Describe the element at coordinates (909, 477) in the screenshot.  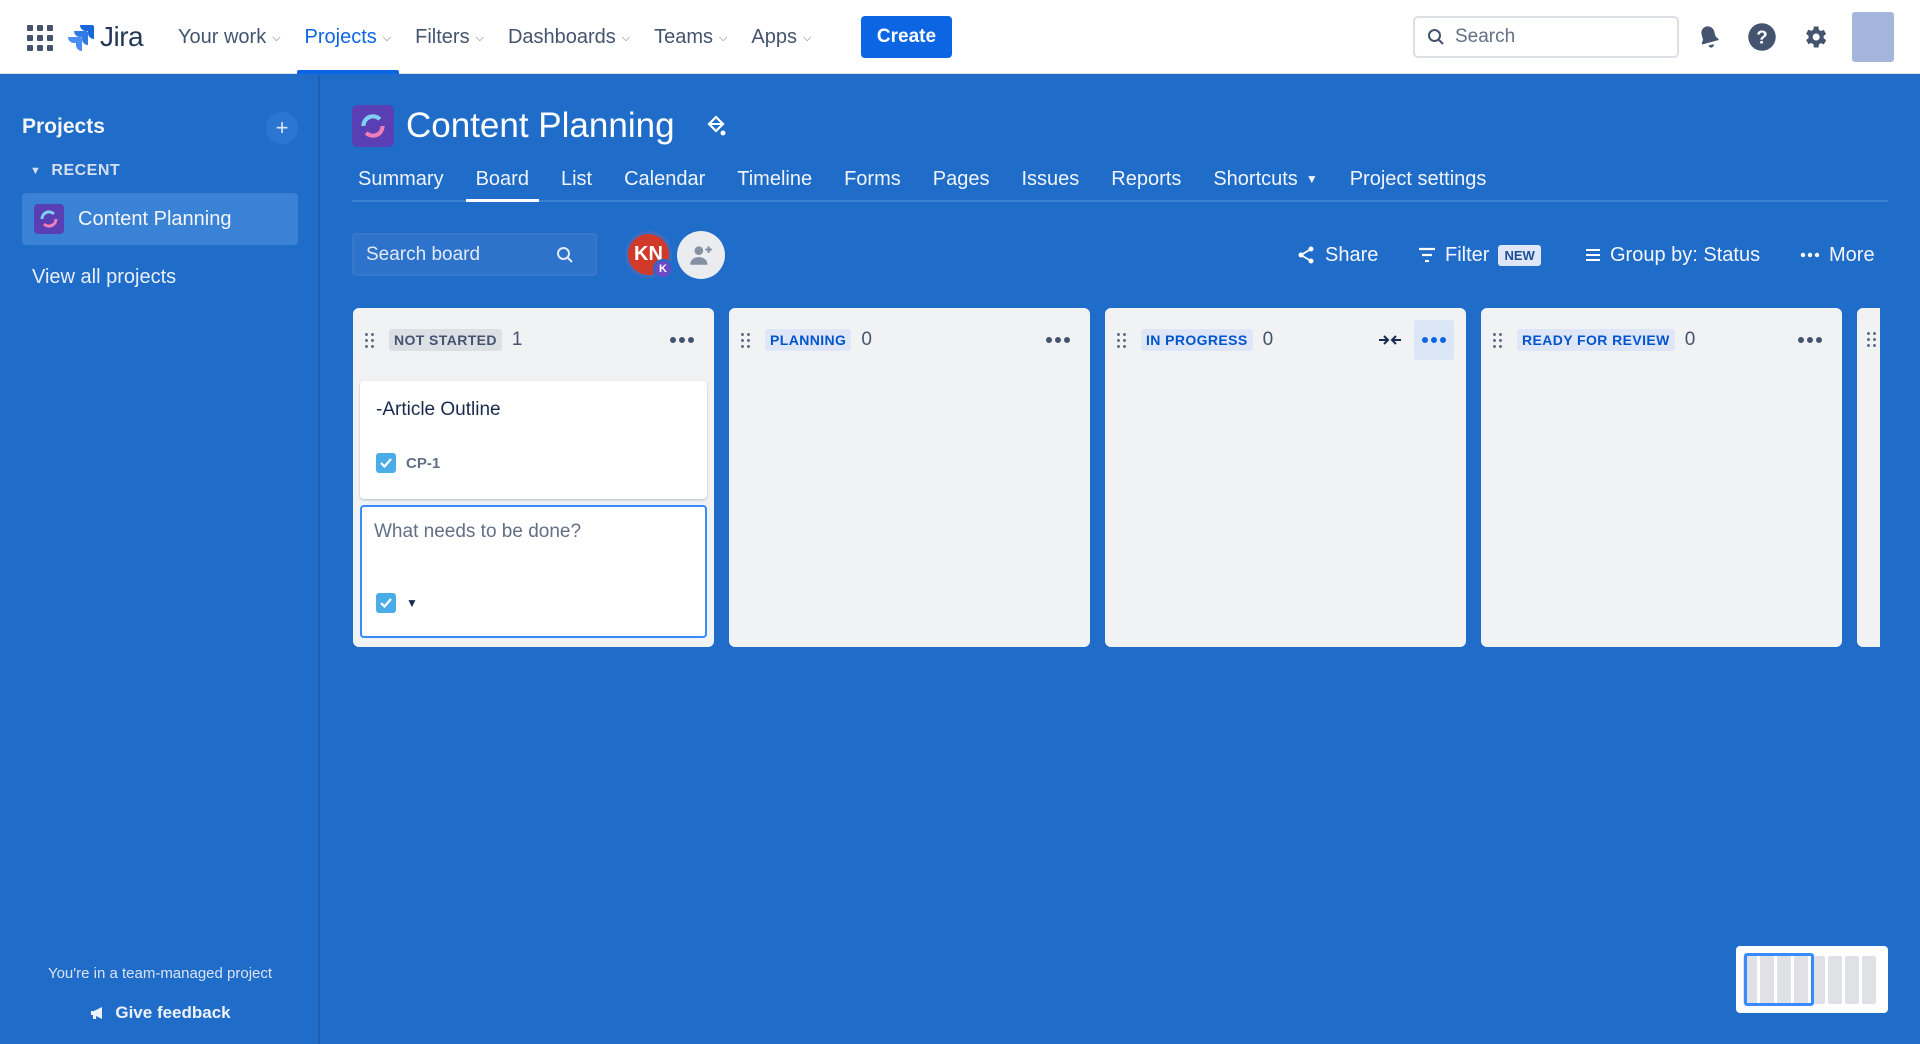
I see `board-column-planning: PLANNING 0` at that location.